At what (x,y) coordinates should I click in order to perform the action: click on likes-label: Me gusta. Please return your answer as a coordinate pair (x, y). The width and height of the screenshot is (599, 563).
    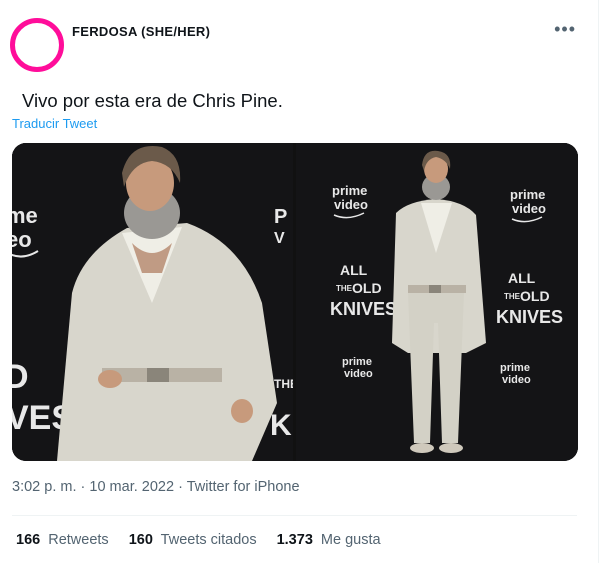
    Looking at the image, I should click on (350, 540).